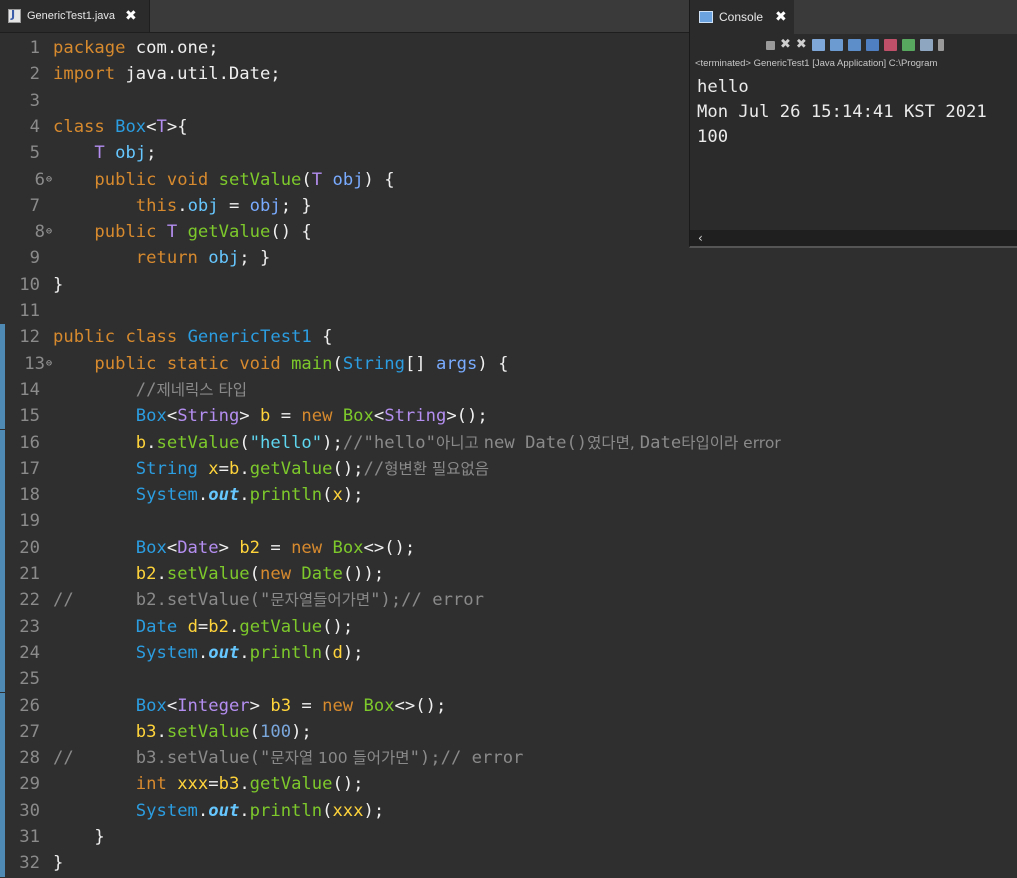  Describe the element at coordinates (338, 705) in the screenshot. I see `code-token: new` at that location.